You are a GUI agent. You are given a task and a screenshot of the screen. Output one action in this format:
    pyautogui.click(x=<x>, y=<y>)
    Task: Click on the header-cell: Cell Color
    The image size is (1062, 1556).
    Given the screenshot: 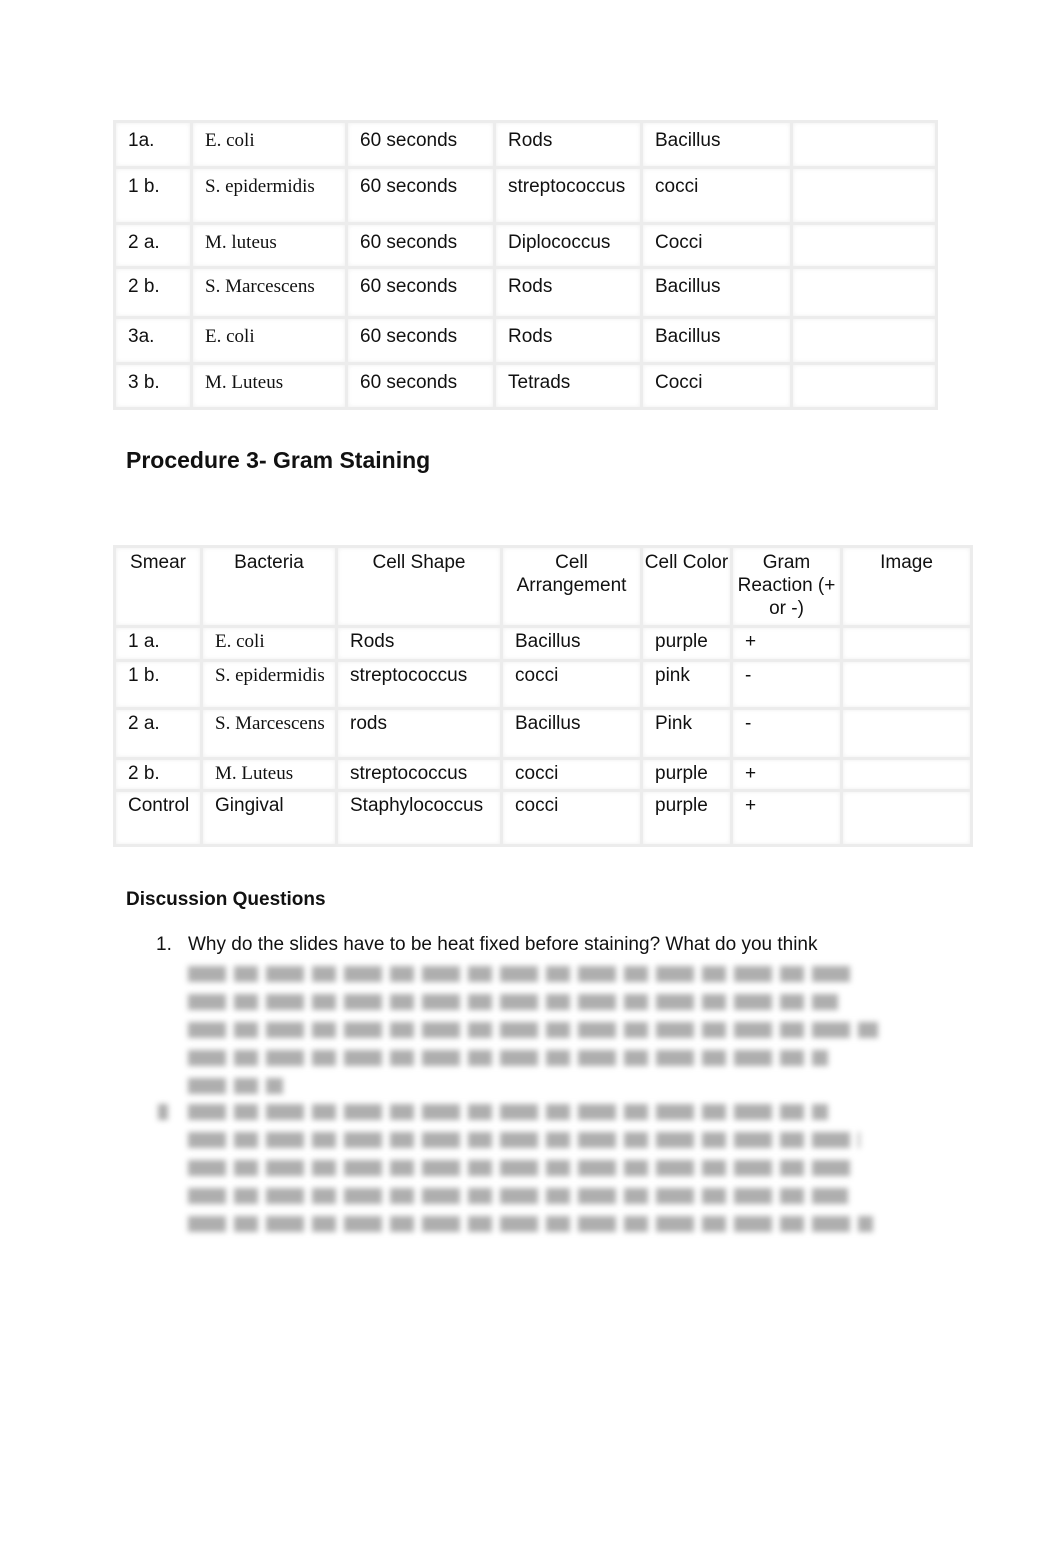 What is the action you would take?
    pyautogui.click(x=686, y=586)
    